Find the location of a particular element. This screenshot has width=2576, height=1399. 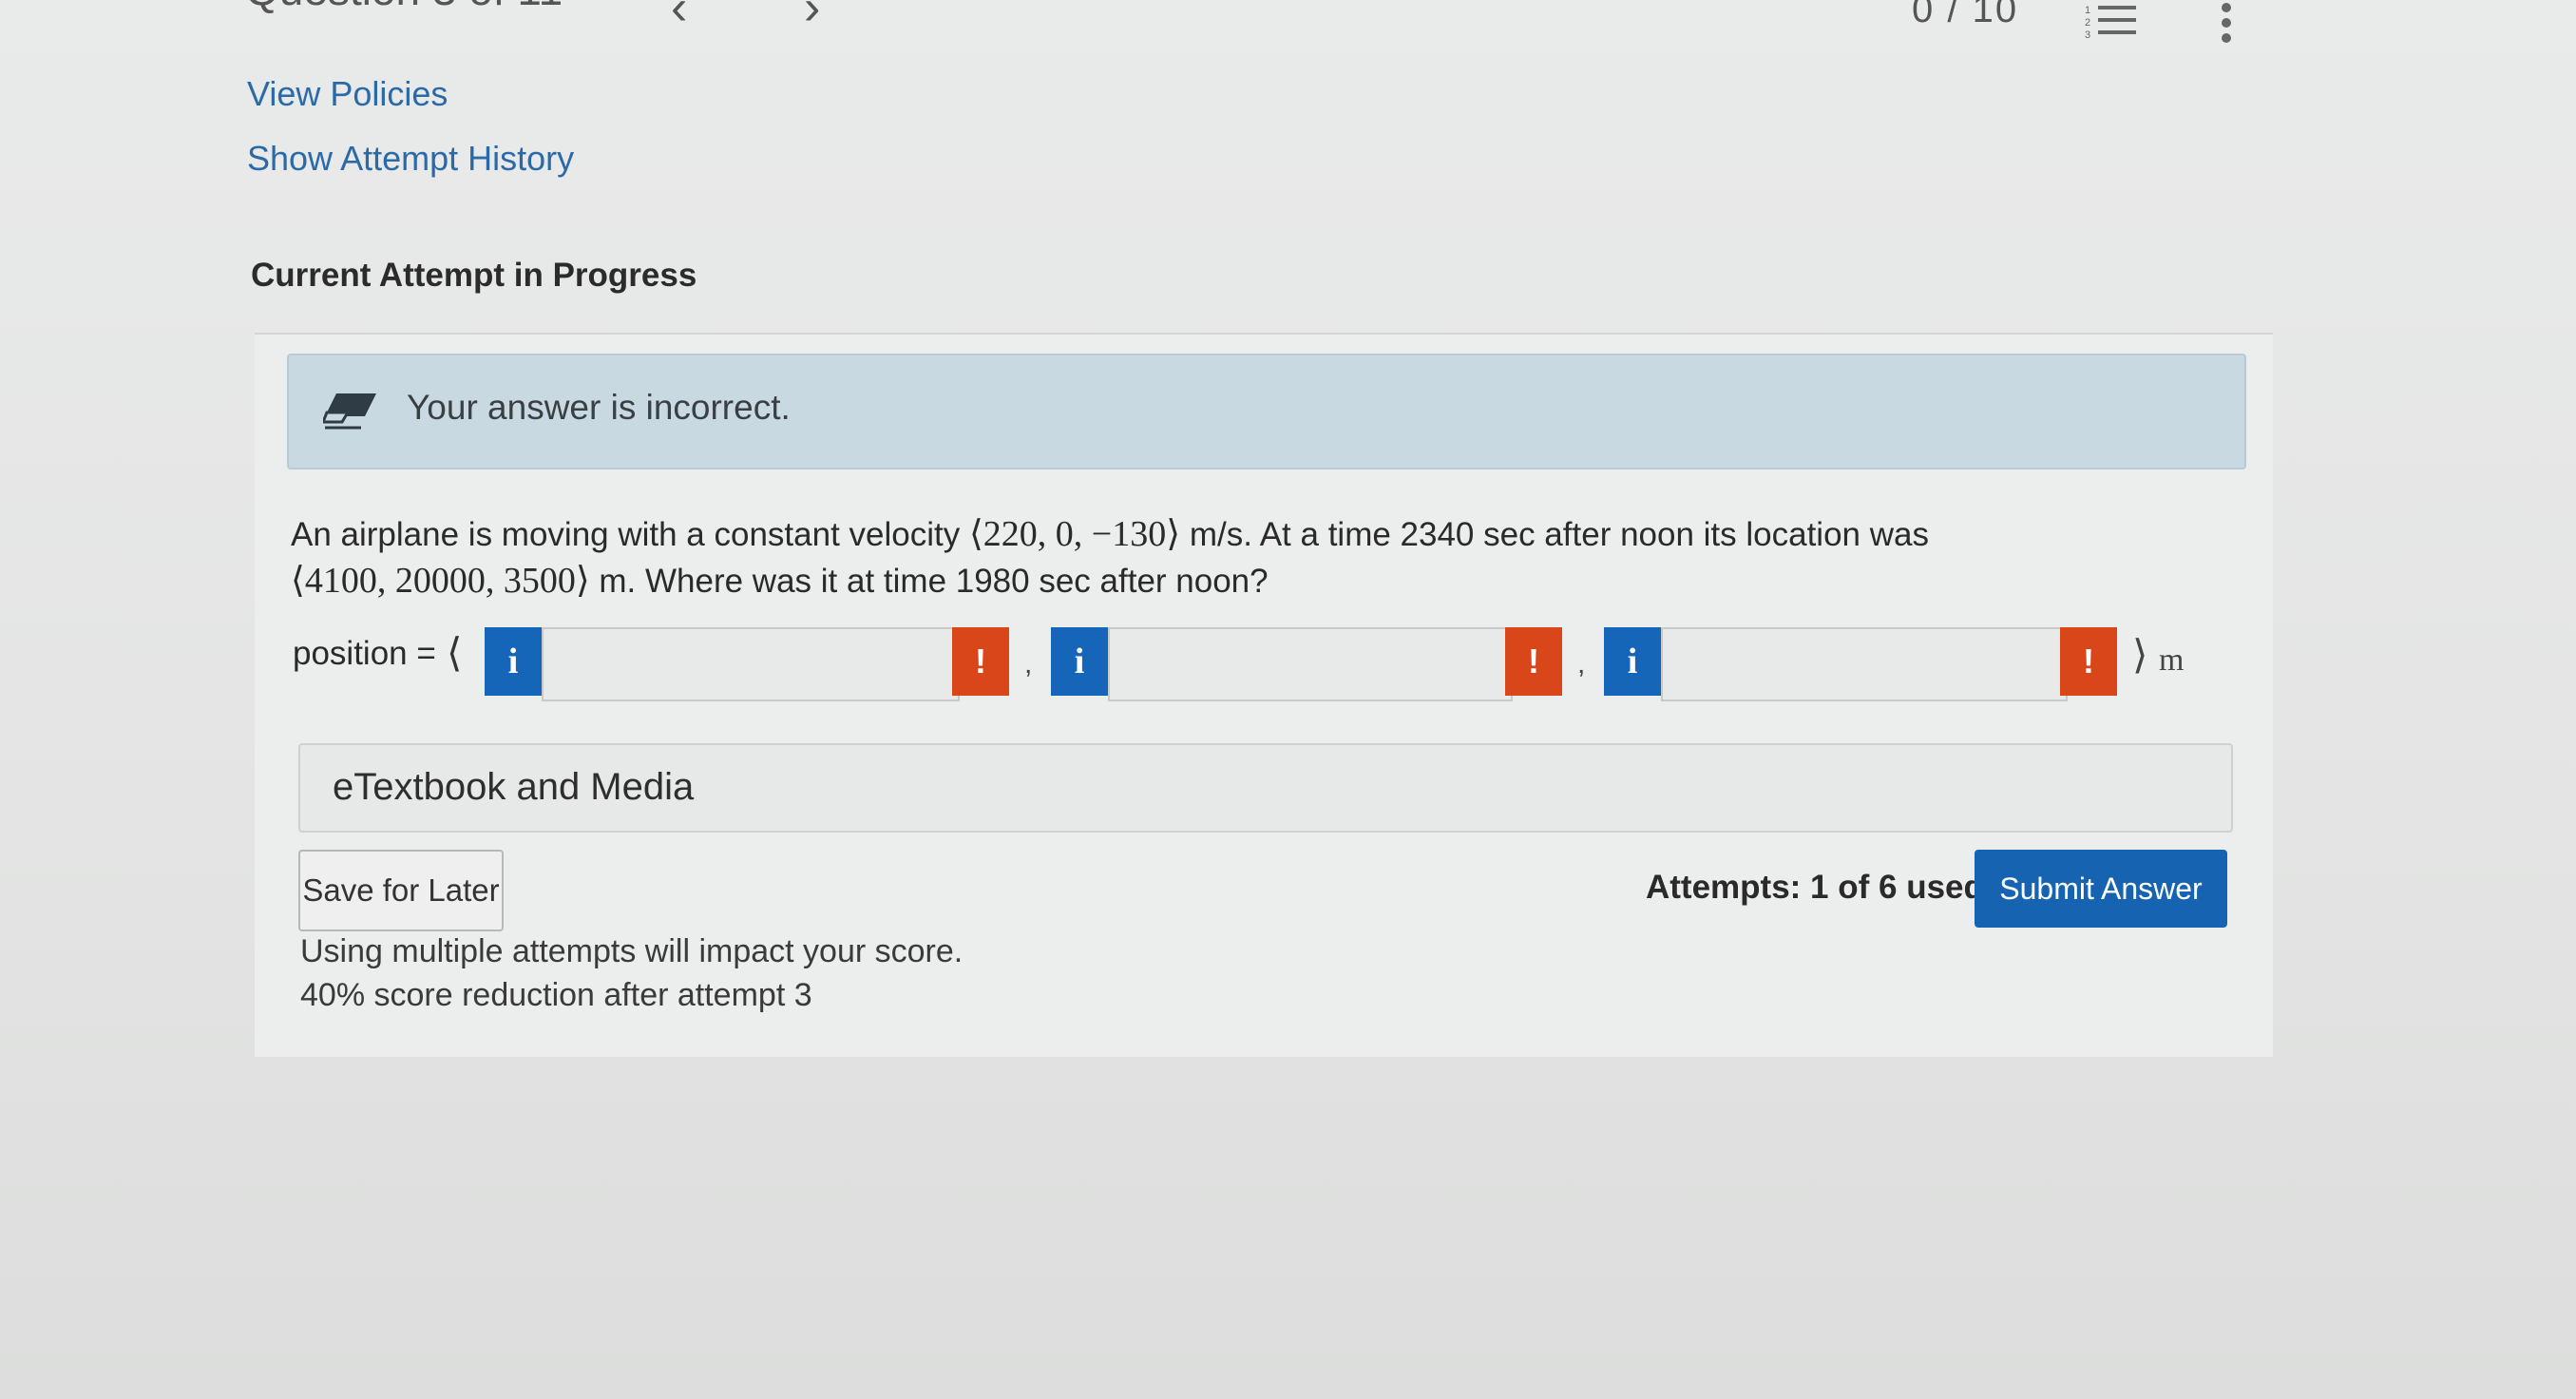

show-attempt-history-link: Show Attempt History is located at coordinates (410, 159).